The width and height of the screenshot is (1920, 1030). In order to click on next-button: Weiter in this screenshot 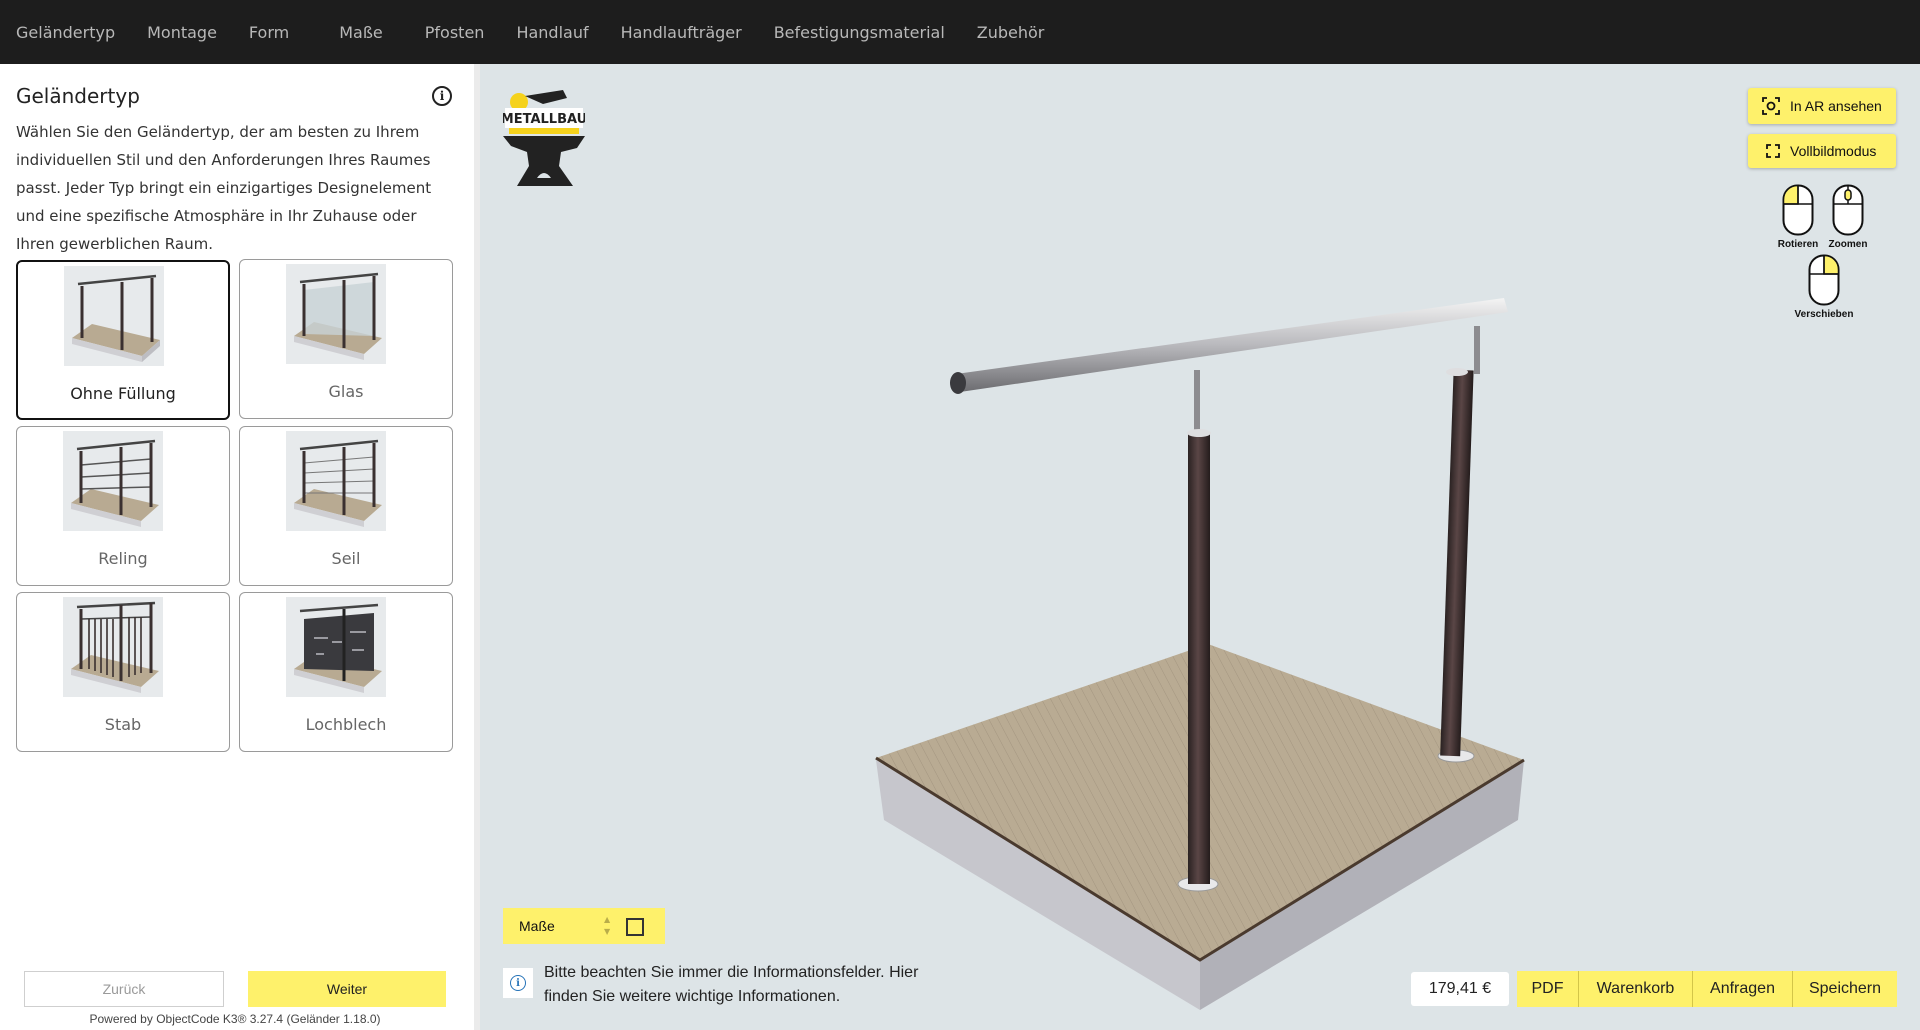, I will do `click(347, 989)`.